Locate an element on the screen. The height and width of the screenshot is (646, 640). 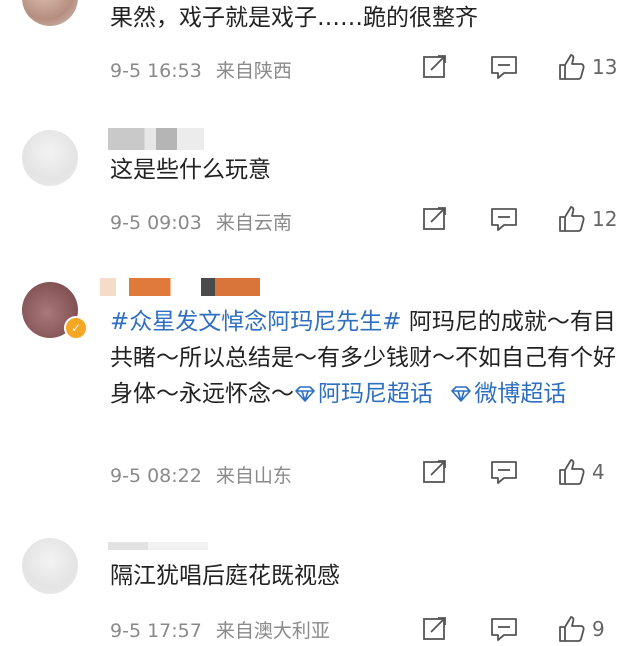
like-count: 9 is located at coordinates (598, 629).